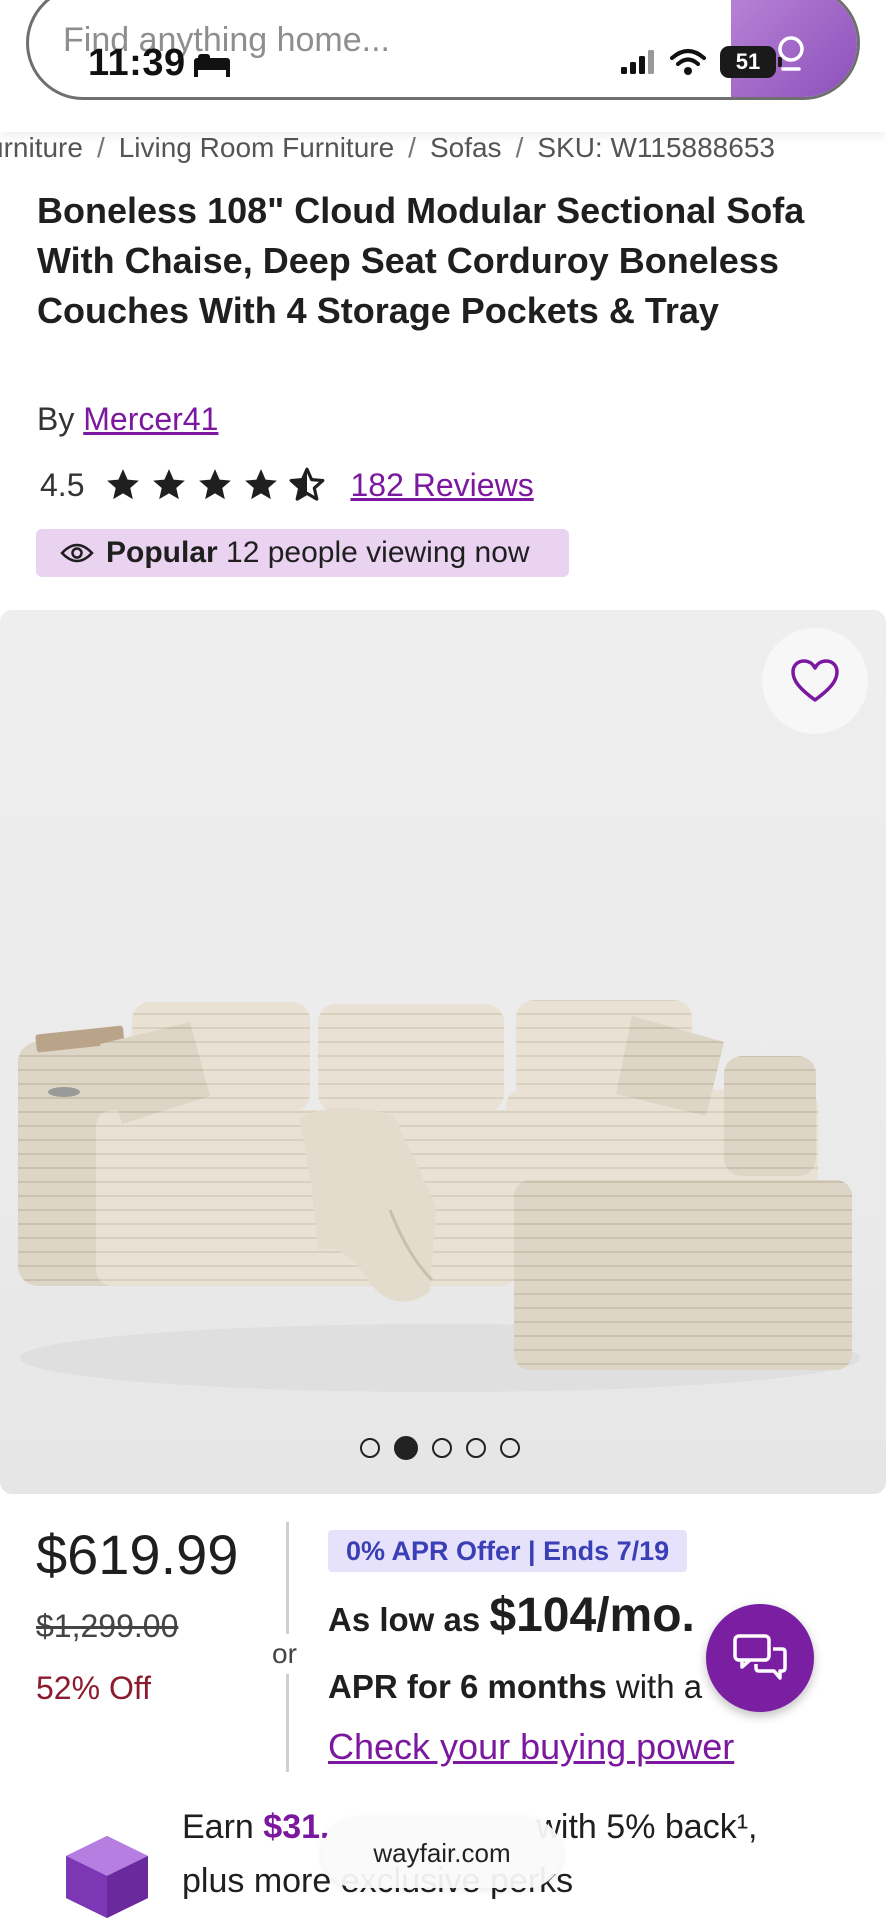 This screenshot has width=886, height=1920. Describe the element at coordinates (107, 1877) in the screenshot. I see `rewards-gem-icon` at that location.